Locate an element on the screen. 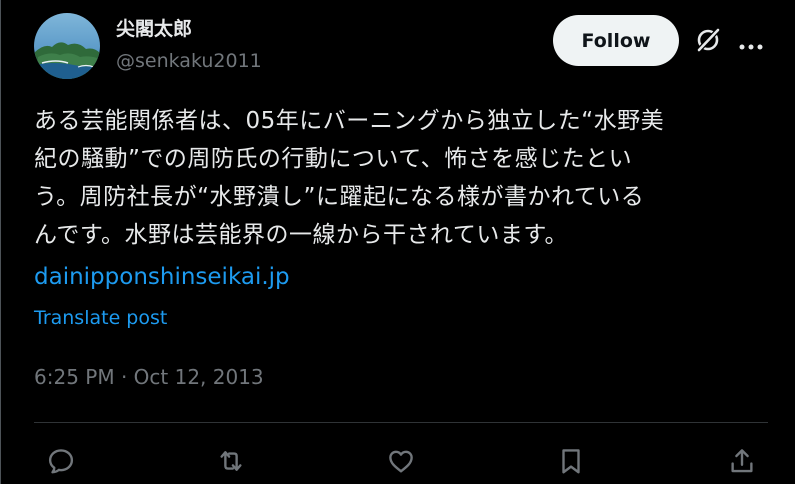  display-name: 尖閣太郎 is located at coordinates (154, 27).